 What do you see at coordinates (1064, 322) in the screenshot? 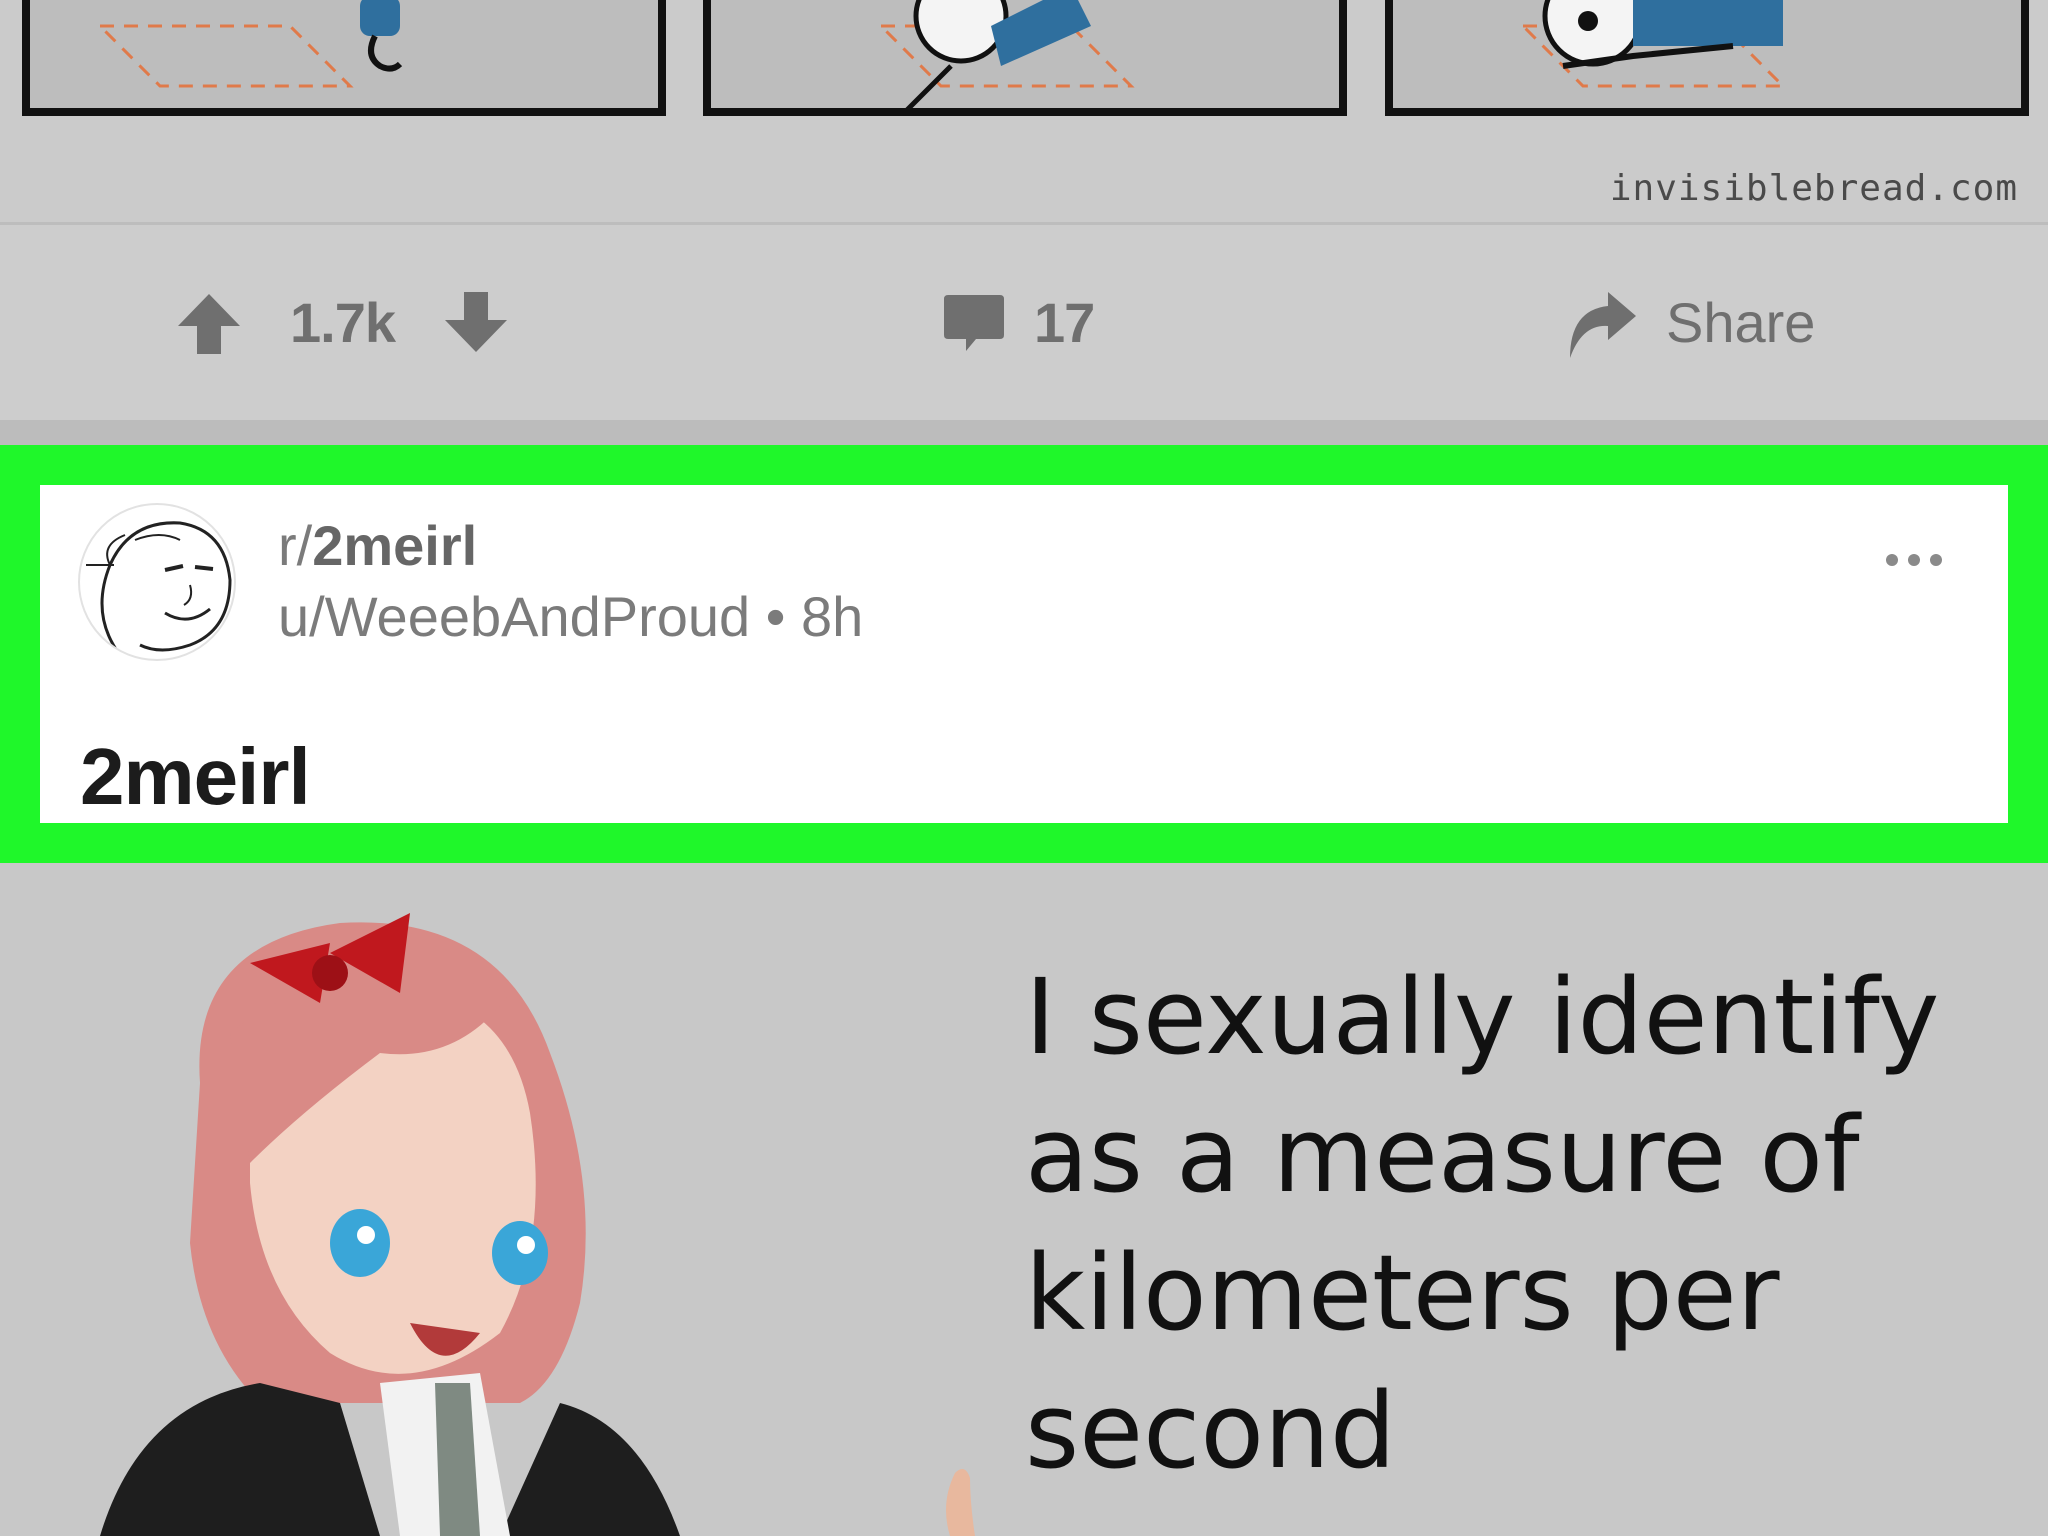
I see `comment-count: 17` at bounding box center [1064, 322].